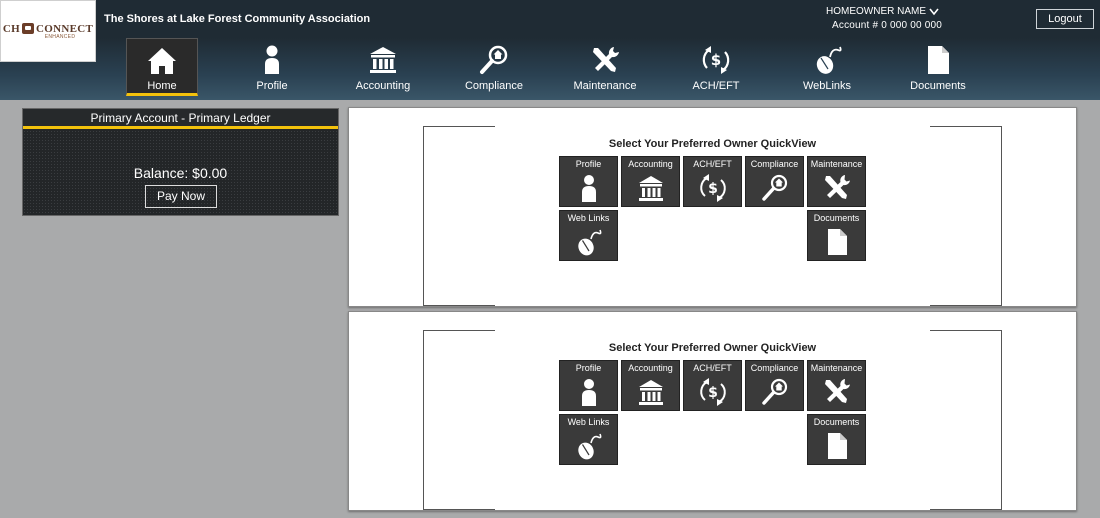  Describe the element at coordinates (180, 173) in the screenshot. I see `balance-text: Balance: $0.00` at that location.